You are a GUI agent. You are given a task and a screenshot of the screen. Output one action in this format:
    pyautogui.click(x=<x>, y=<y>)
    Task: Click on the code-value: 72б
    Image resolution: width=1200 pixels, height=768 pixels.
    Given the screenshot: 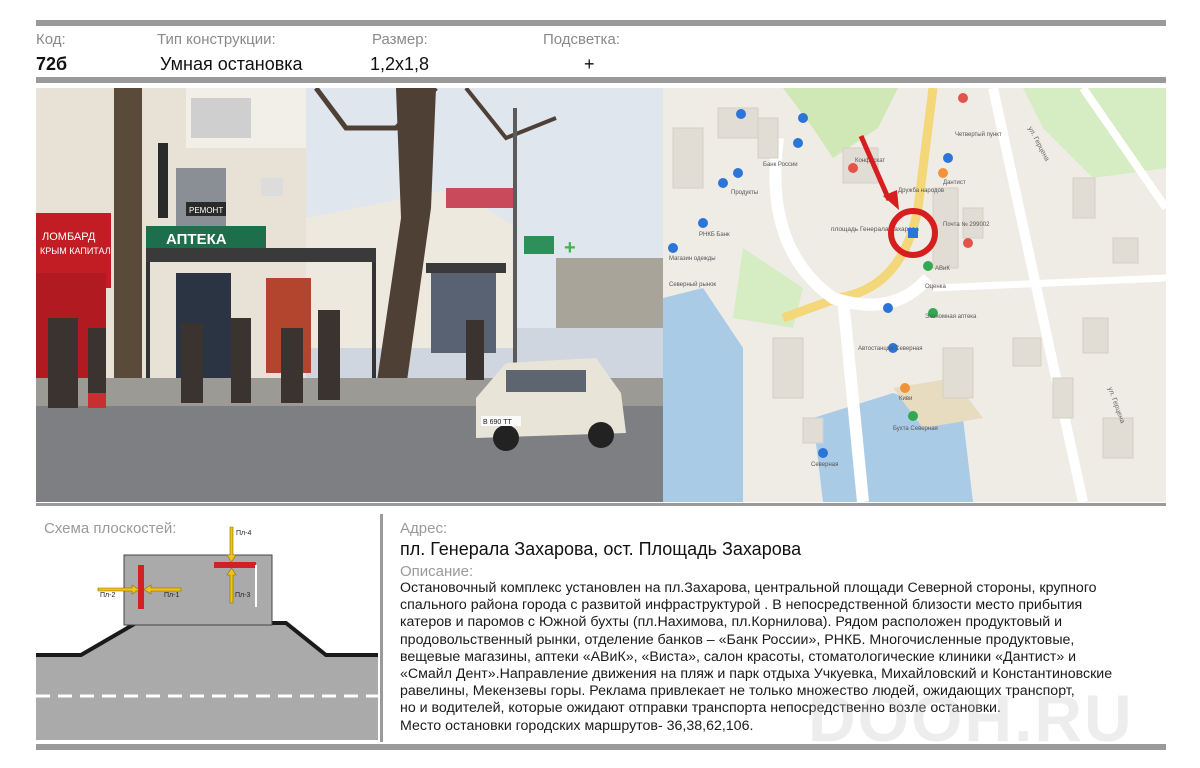 What is the action you would take?
    pyautogui.click(x=52, y=64)
    